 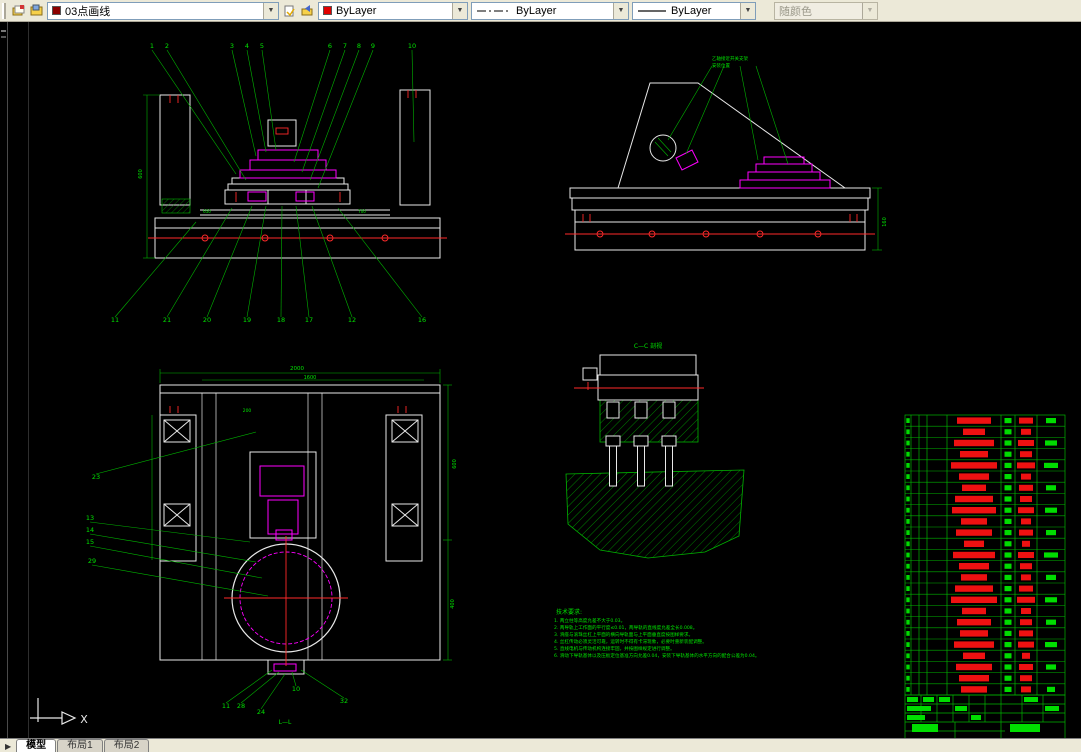 What do you see at coordinates (289, 10) in the screenshot?
I see `make-object-layer-current-icon` at bounding box center [289, 10].